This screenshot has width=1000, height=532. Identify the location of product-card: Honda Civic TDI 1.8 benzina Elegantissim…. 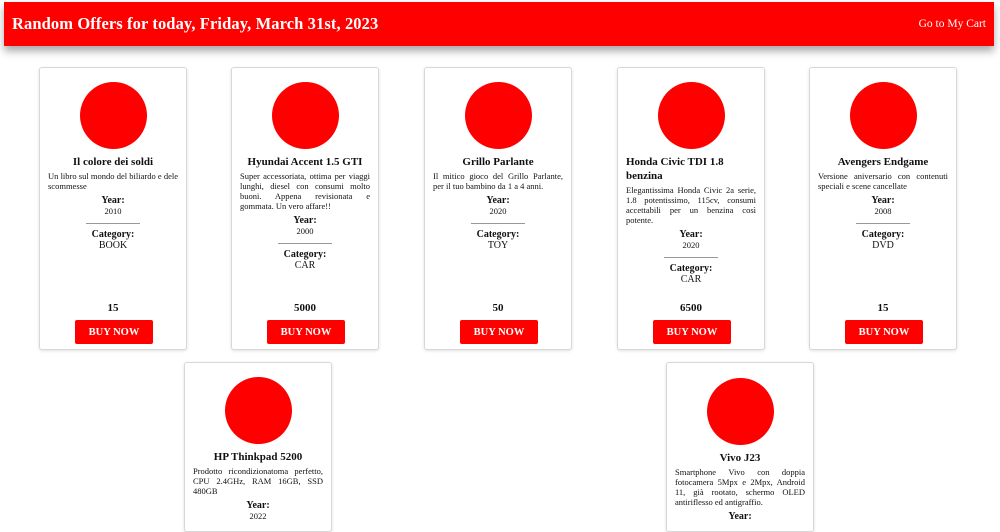
(691, 208).